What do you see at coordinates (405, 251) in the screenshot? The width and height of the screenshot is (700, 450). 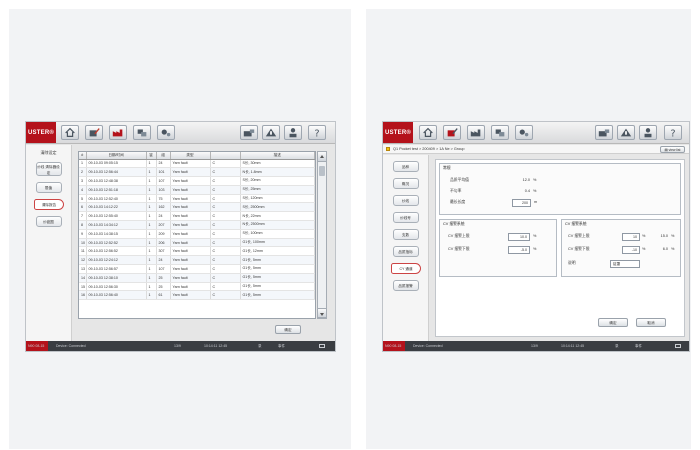 I see `nav-item-quality-index: 品质指标` at bounding box center [405, 251].